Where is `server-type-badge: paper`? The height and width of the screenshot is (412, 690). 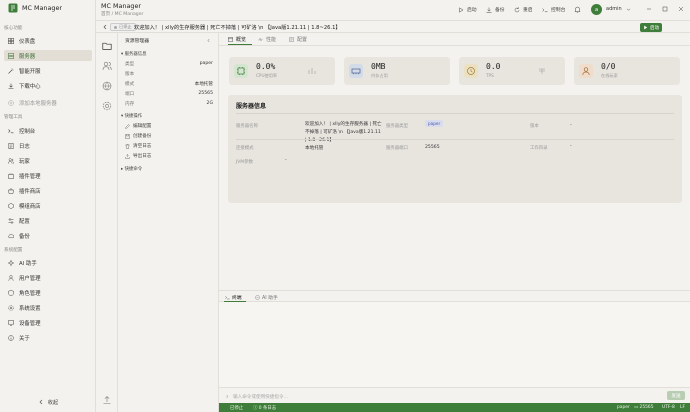
server-type-badge: paper is located at coordinates (434, 123).